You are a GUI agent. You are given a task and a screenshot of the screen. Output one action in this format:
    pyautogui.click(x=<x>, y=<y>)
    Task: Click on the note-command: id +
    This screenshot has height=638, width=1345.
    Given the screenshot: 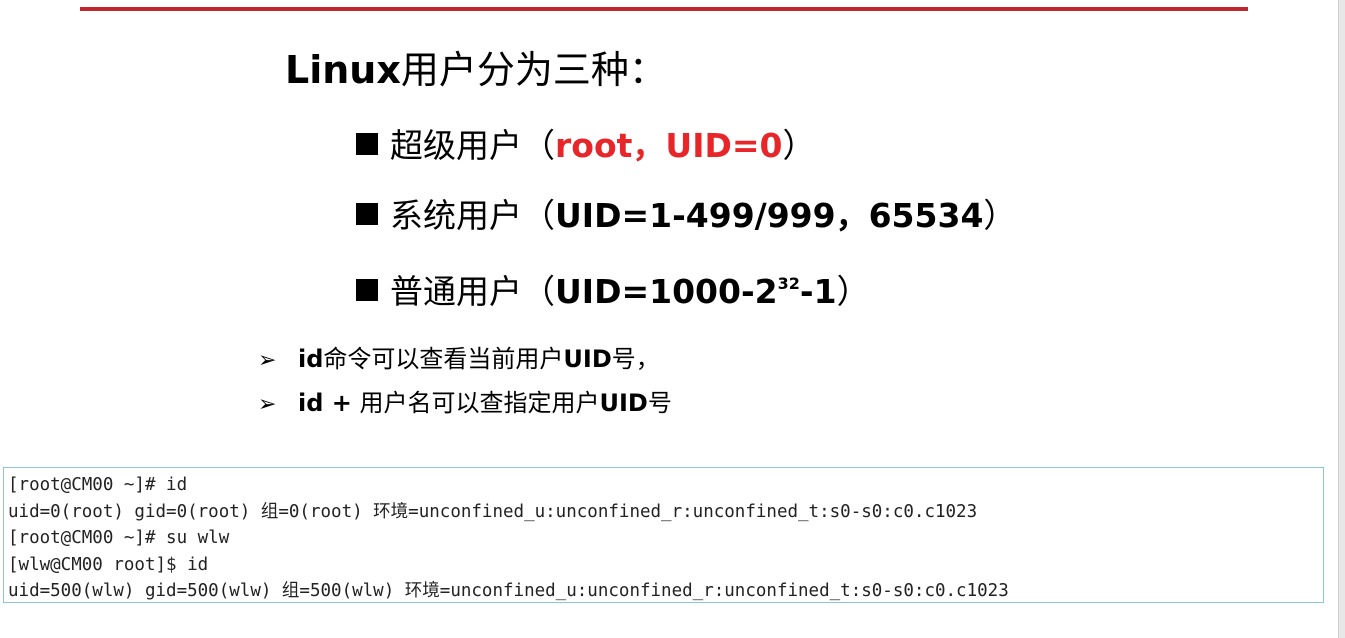 What is the action you would take?
    pyautogui.click(x=325, y=403)
    